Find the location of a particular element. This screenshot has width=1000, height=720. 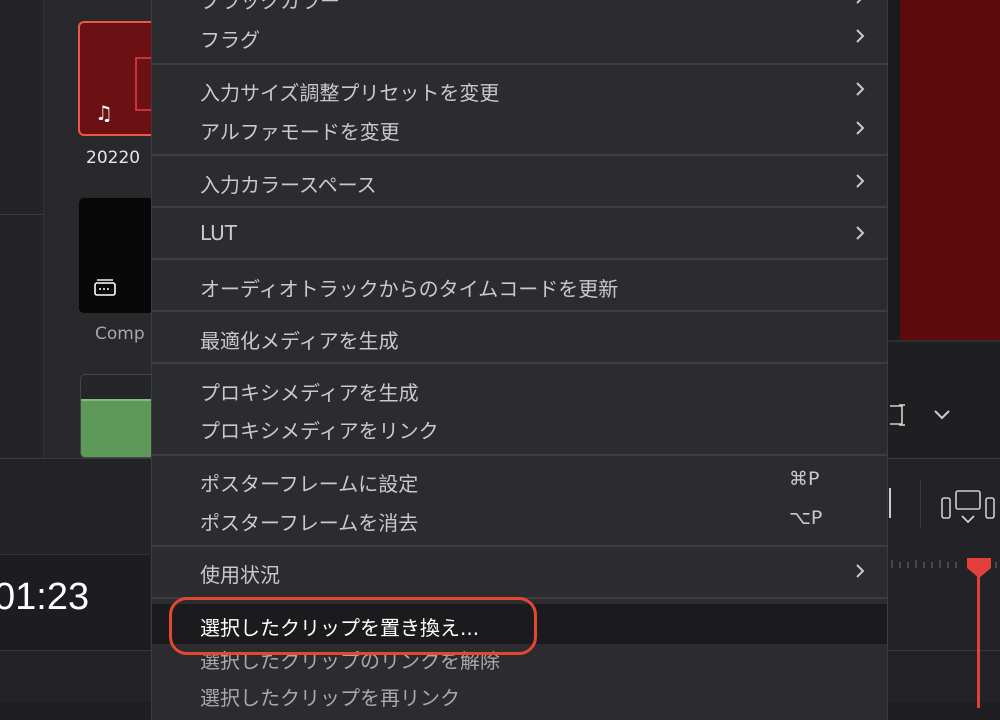

menu-item-flag: フラグ is located at coordinates (519, 36).